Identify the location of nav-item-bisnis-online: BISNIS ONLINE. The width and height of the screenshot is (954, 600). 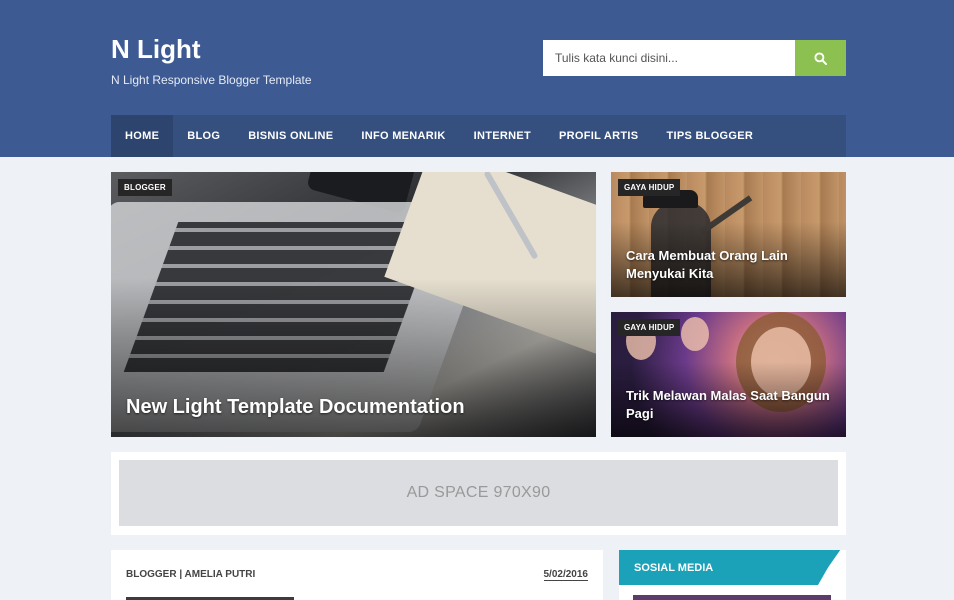
(290, 136).